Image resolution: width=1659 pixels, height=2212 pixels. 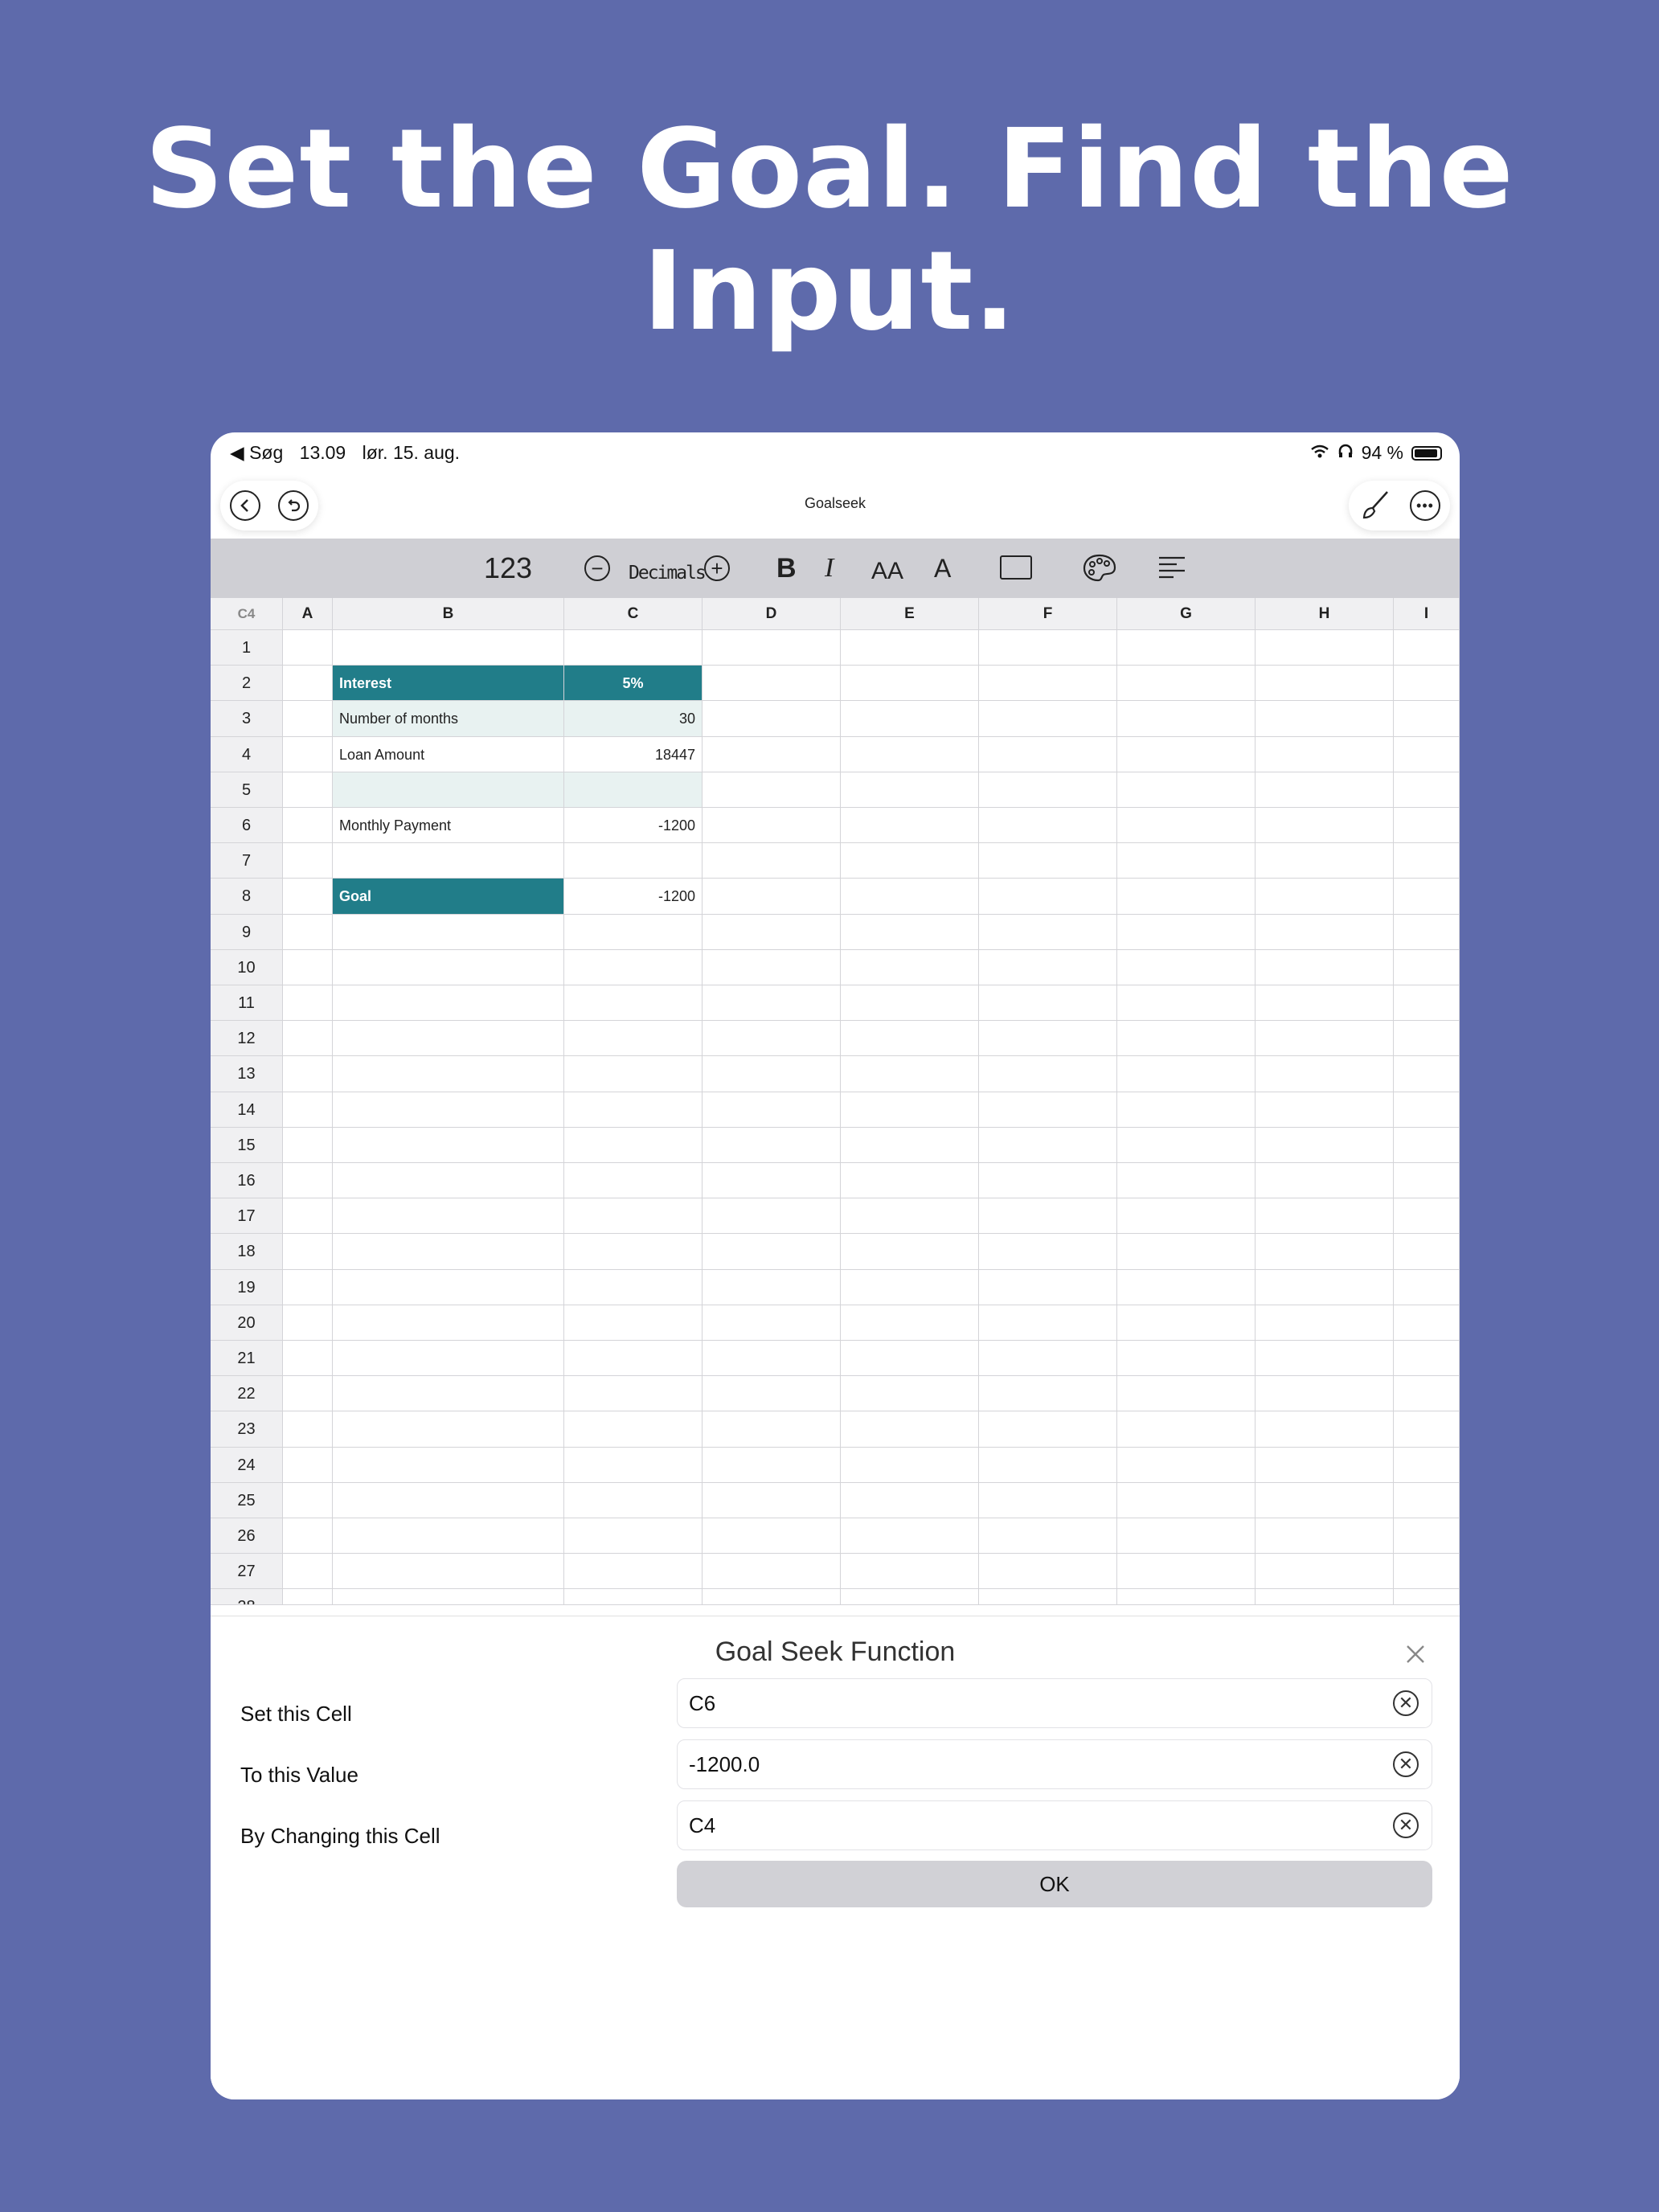 I want to click on cell-f3, so click(x=1048, y=719).